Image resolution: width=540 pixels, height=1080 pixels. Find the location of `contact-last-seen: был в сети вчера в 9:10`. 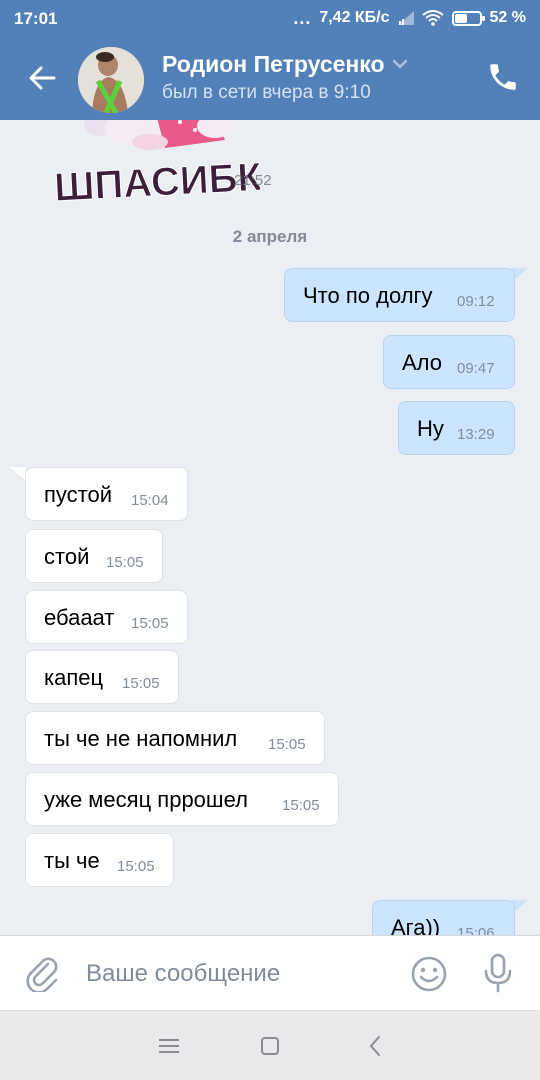

contact-last-seen: был в сети вчера в 9:10 is located at coordinates (266, 92).